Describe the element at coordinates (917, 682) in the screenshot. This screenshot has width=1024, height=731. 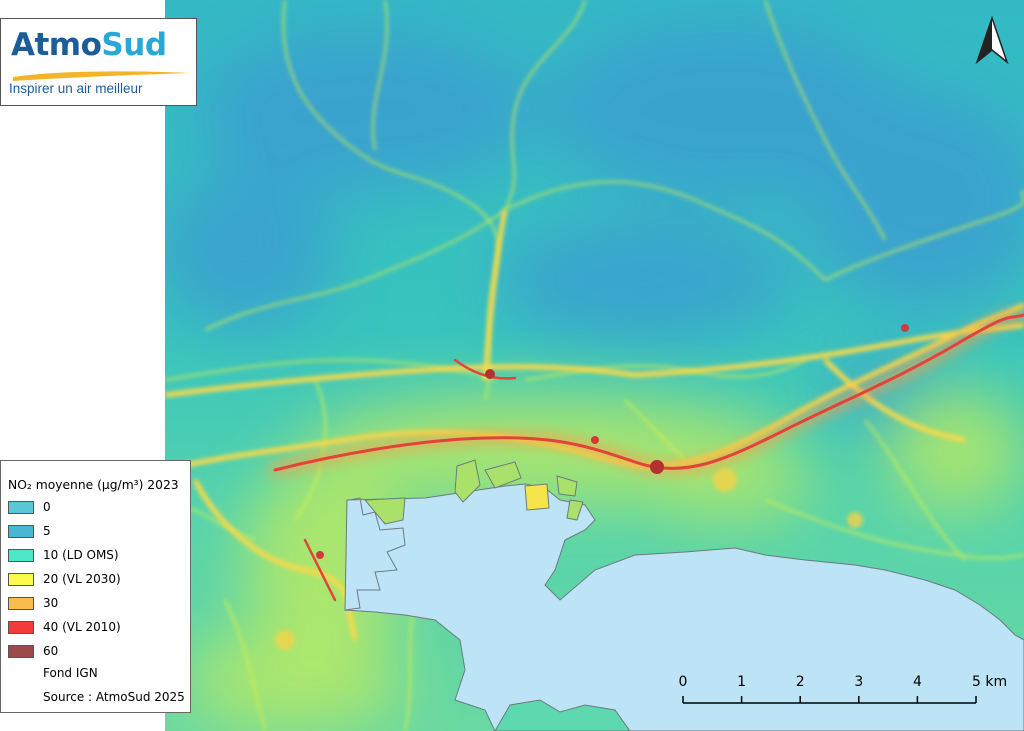
I see `scale-label: 4` at that location.